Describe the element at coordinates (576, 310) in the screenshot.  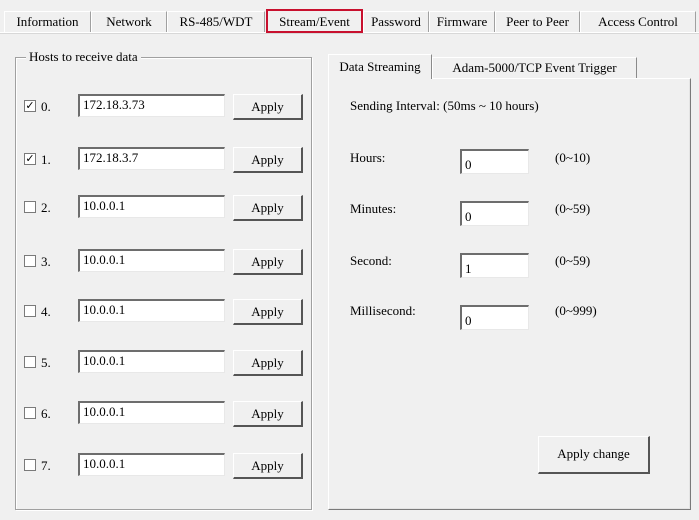
I see `millisecond-range: (0~999)` at that location.